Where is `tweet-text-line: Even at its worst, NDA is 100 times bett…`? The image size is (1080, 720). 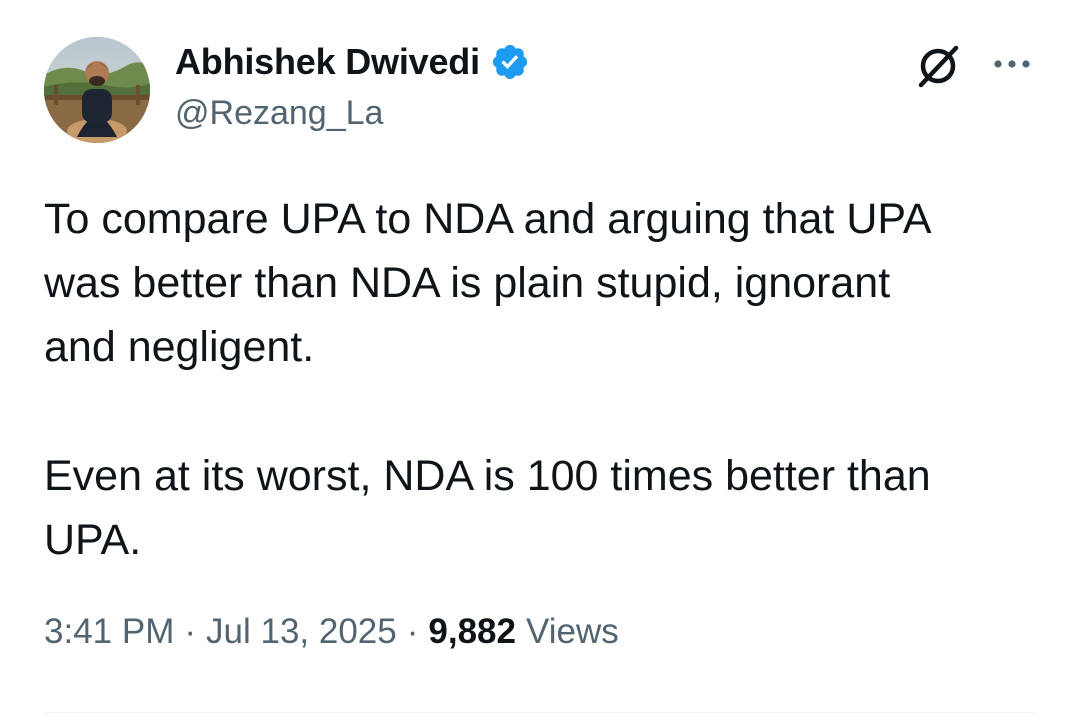 tweet-text-line: Even at its worst, NDA is 100 times bett… is located at coordinates (487, 476).